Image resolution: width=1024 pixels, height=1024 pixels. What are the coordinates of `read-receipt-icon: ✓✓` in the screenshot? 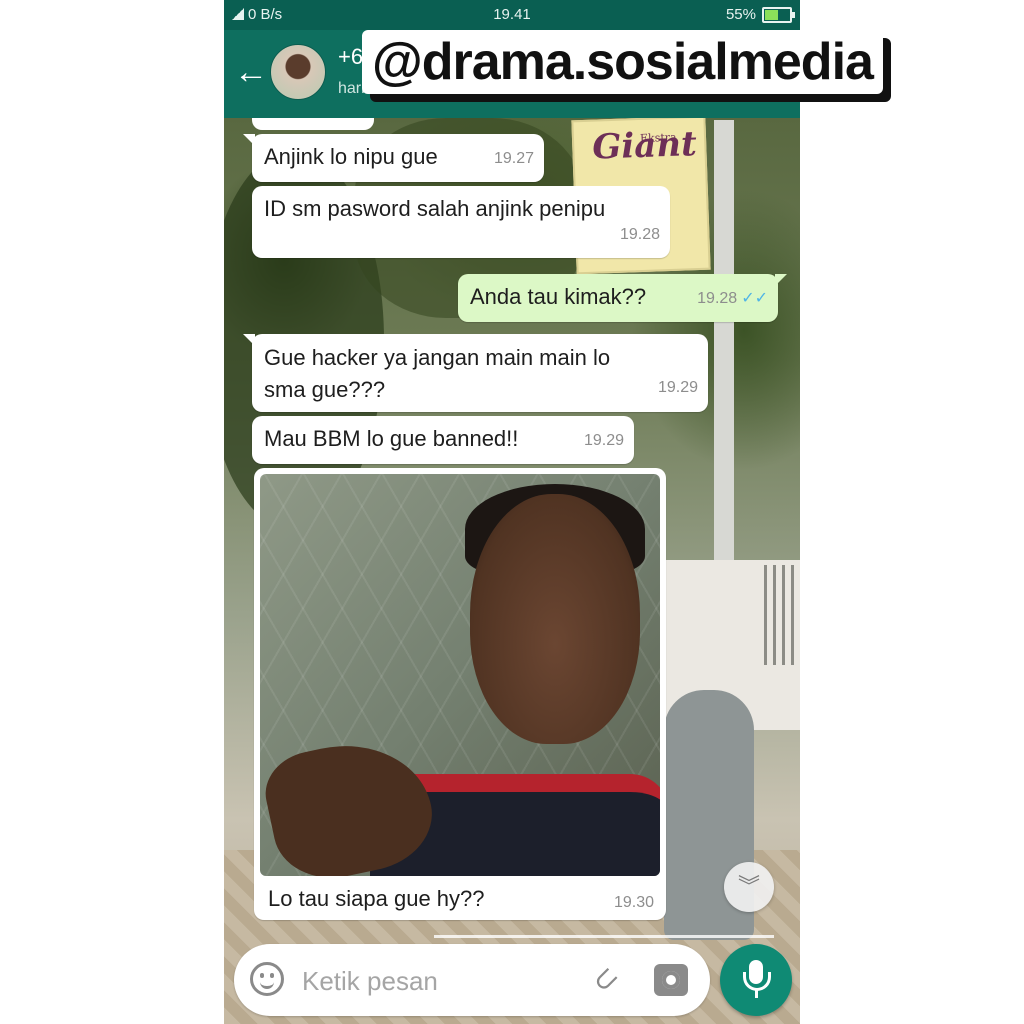 It's located at (754, 298).